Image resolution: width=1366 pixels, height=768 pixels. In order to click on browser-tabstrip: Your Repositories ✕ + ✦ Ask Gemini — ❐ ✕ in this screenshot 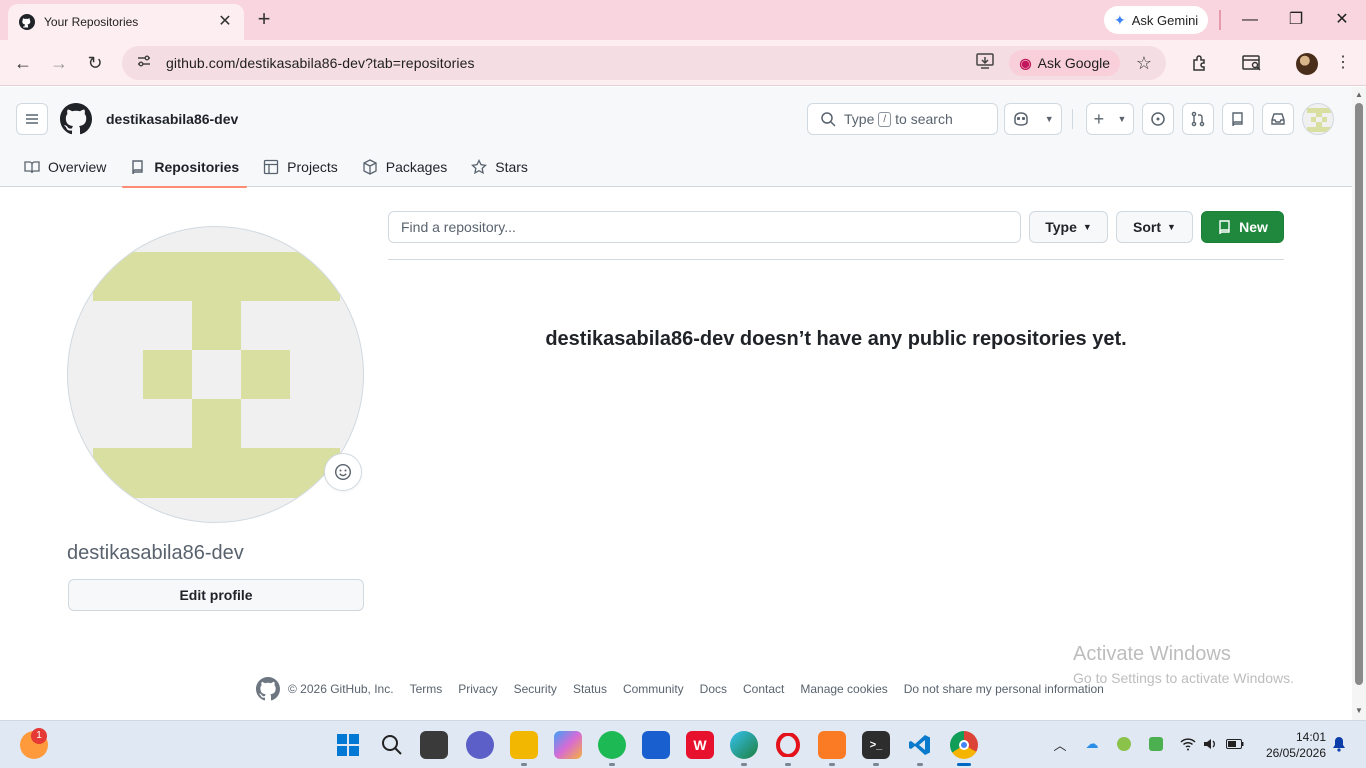, I will do `click(683, 20)`.